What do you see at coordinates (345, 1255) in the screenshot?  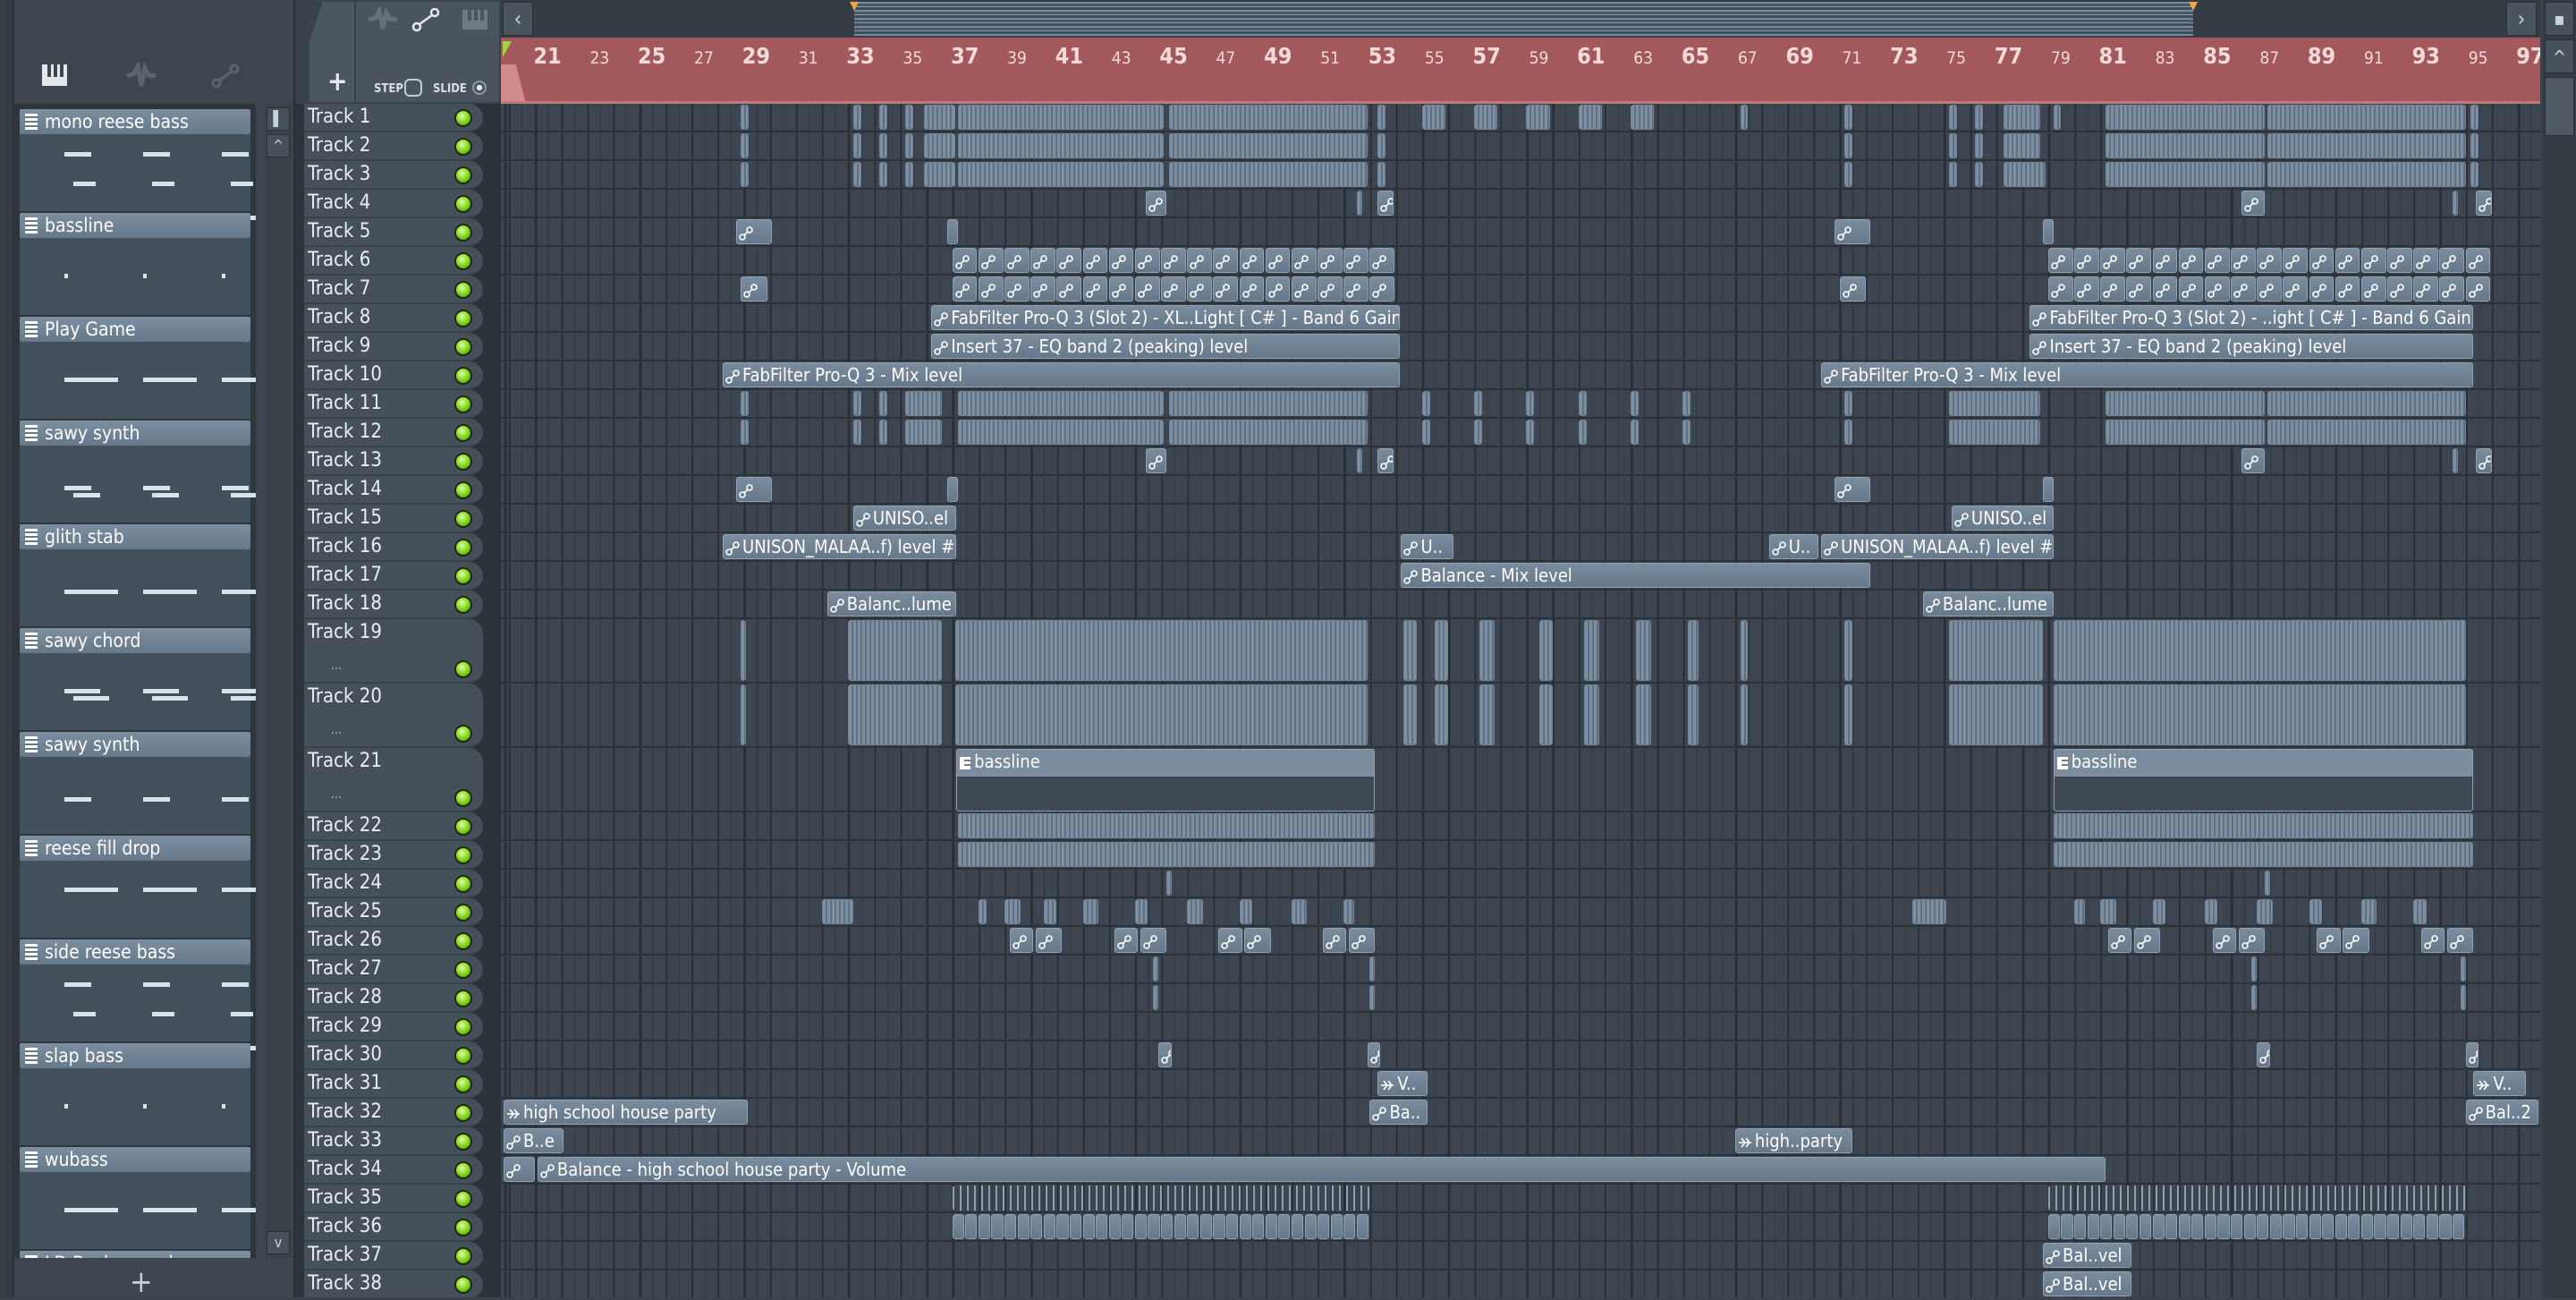 I see `track-name: Track 37` at bounding box center [345, 1255].